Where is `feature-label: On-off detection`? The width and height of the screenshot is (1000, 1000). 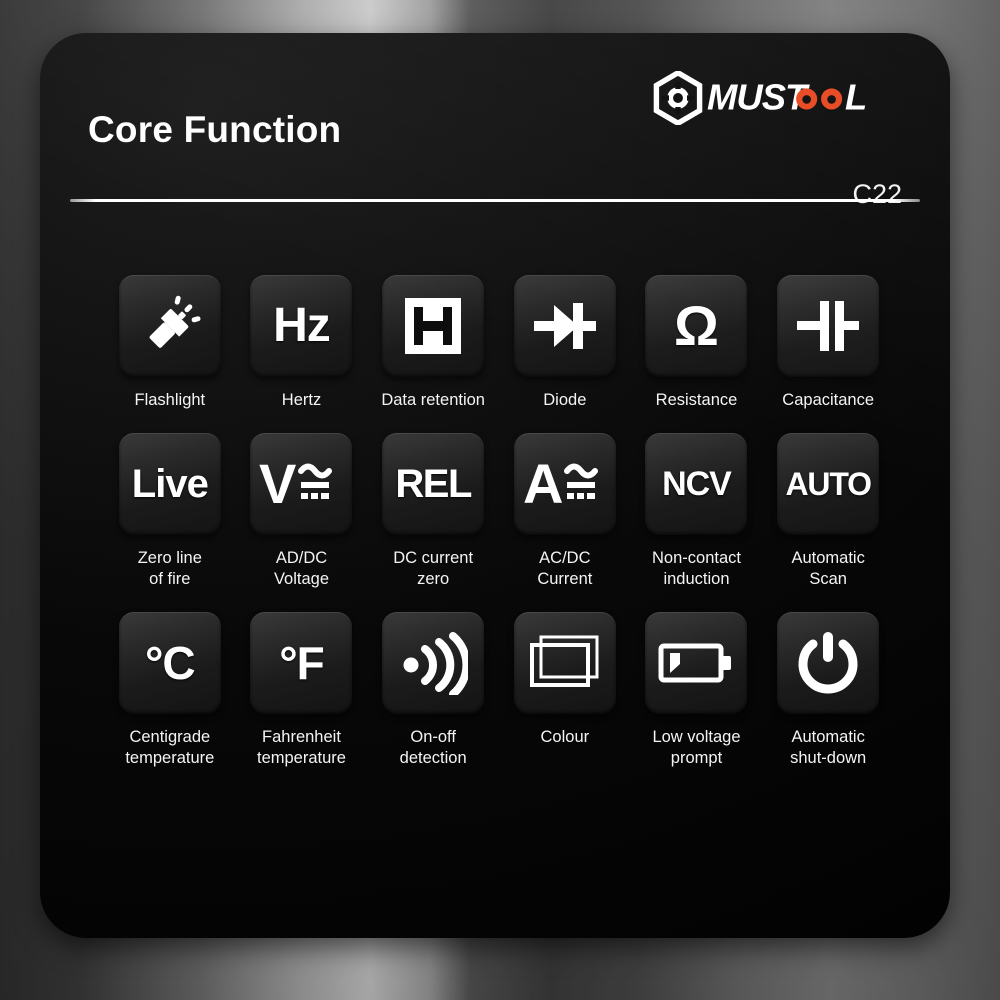 feature-label: On-off detection is located at coordinates (433, 748).